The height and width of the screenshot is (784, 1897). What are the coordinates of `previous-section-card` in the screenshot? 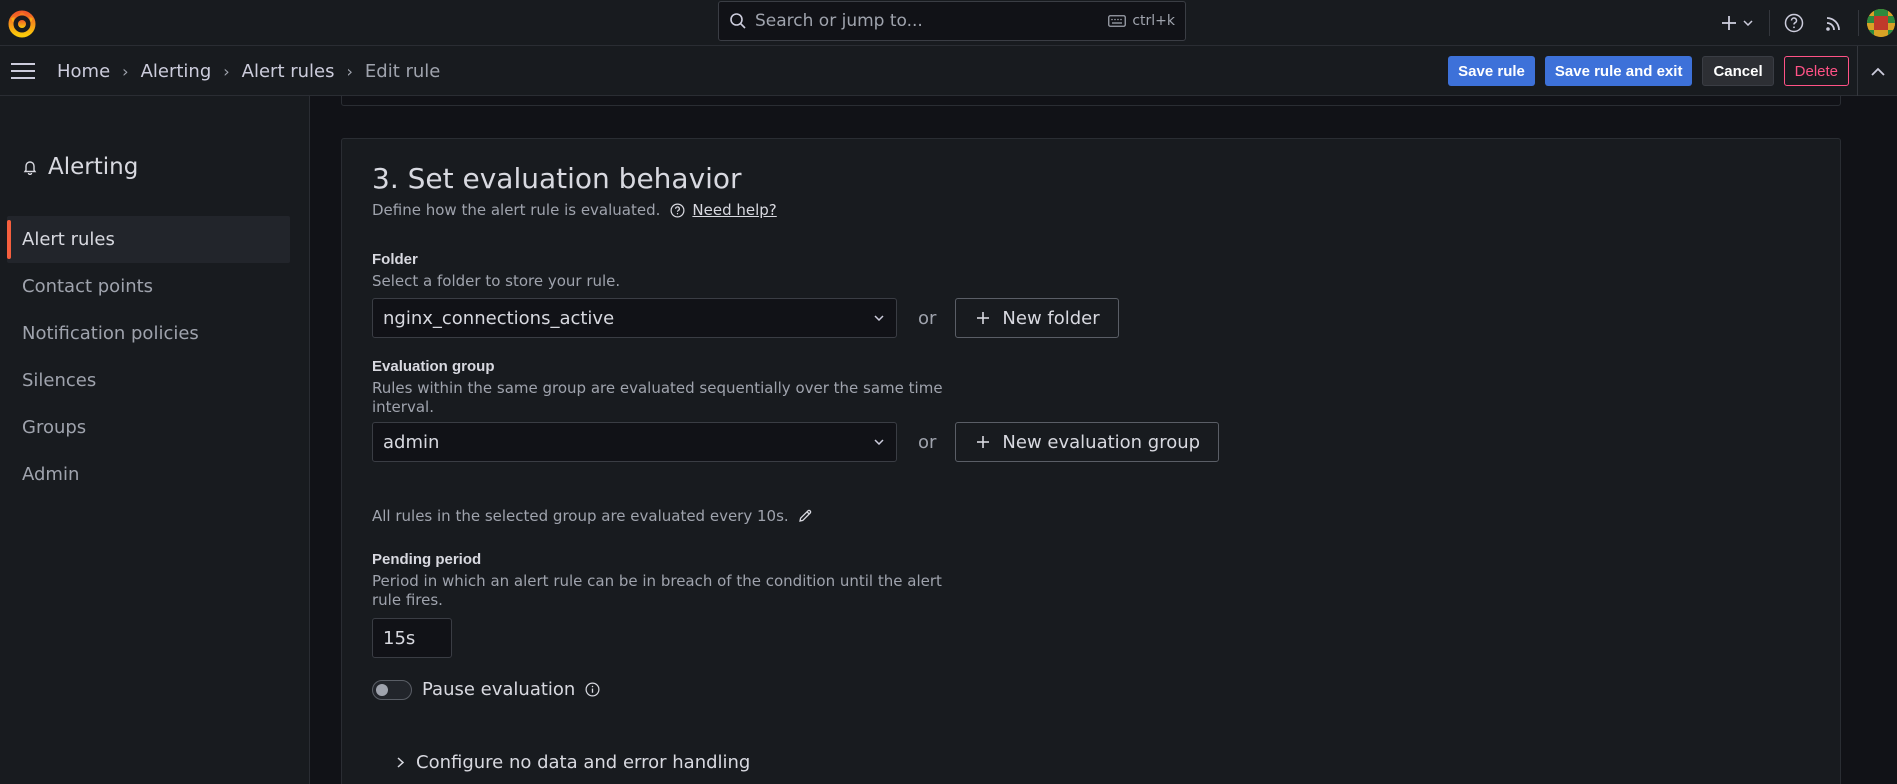 It's located at (1091, 101).